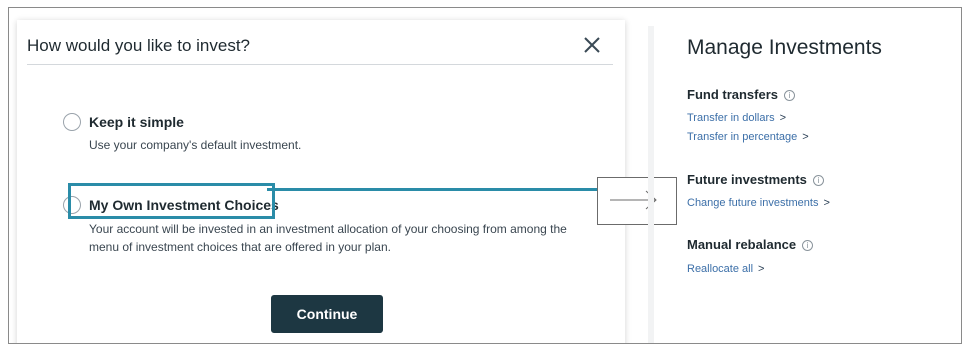  What do you see at coordinates (171, 201) in the screenshot?
I see `highlight-box` at bounding box center [171, 201].